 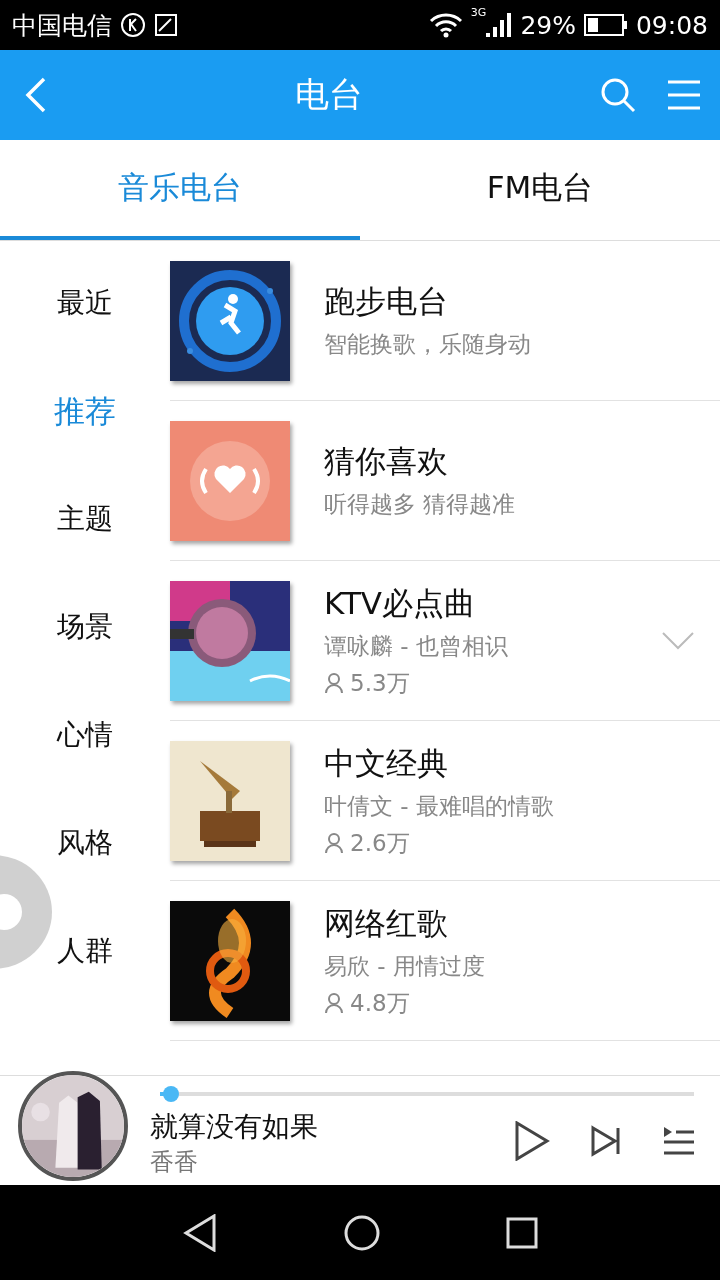 I want to click on station-subtitle: 易欣 - 用情过度, so click(x=405, y=966).